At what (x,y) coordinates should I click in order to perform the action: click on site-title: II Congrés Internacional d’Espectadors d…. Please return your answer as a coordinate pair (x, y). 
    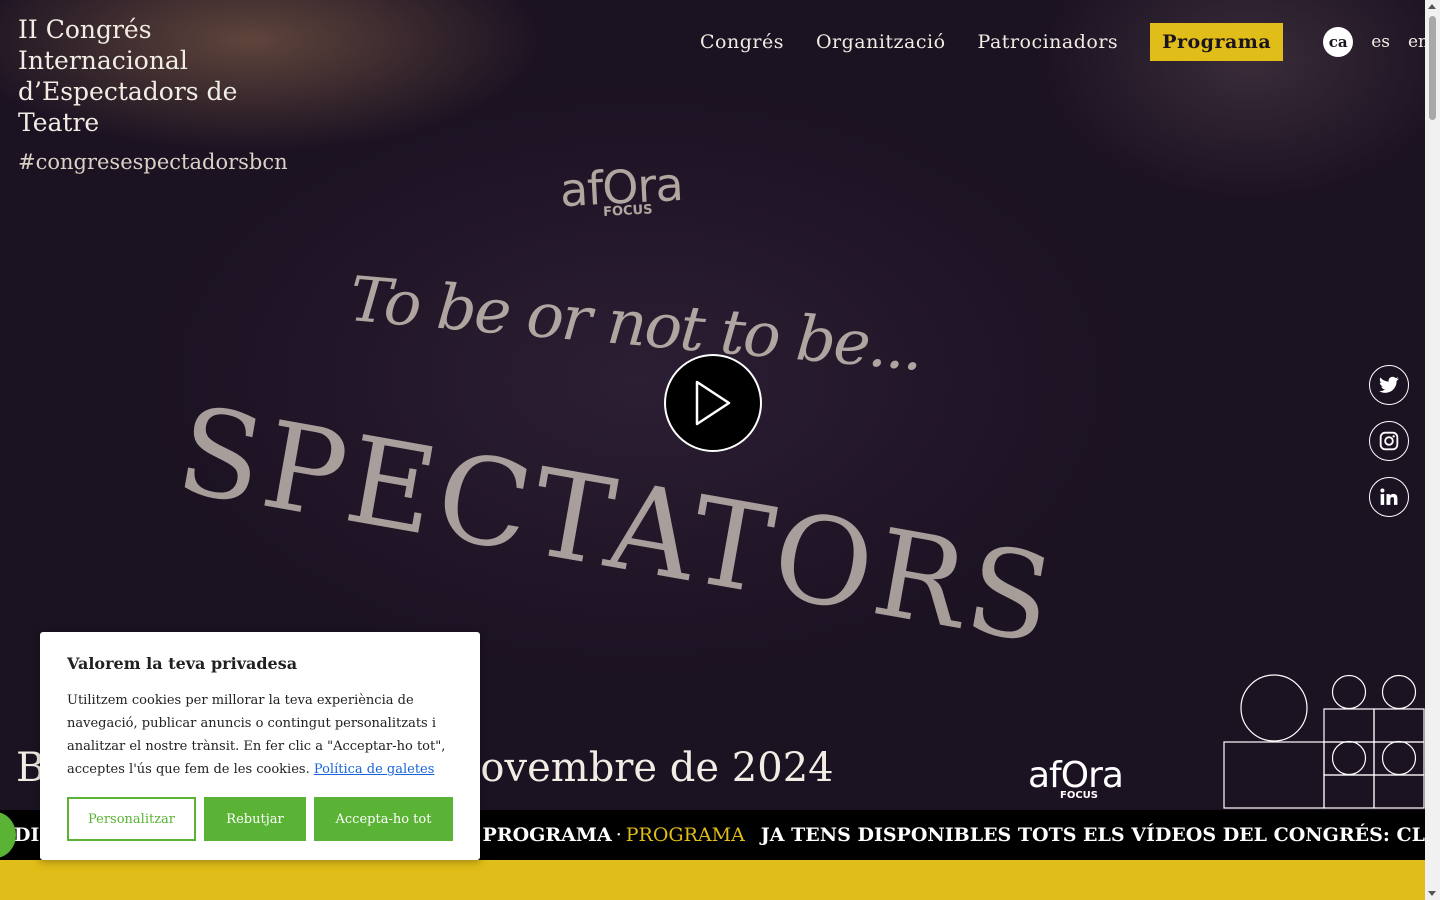
    Looking at the image, I should click on (168, 76).